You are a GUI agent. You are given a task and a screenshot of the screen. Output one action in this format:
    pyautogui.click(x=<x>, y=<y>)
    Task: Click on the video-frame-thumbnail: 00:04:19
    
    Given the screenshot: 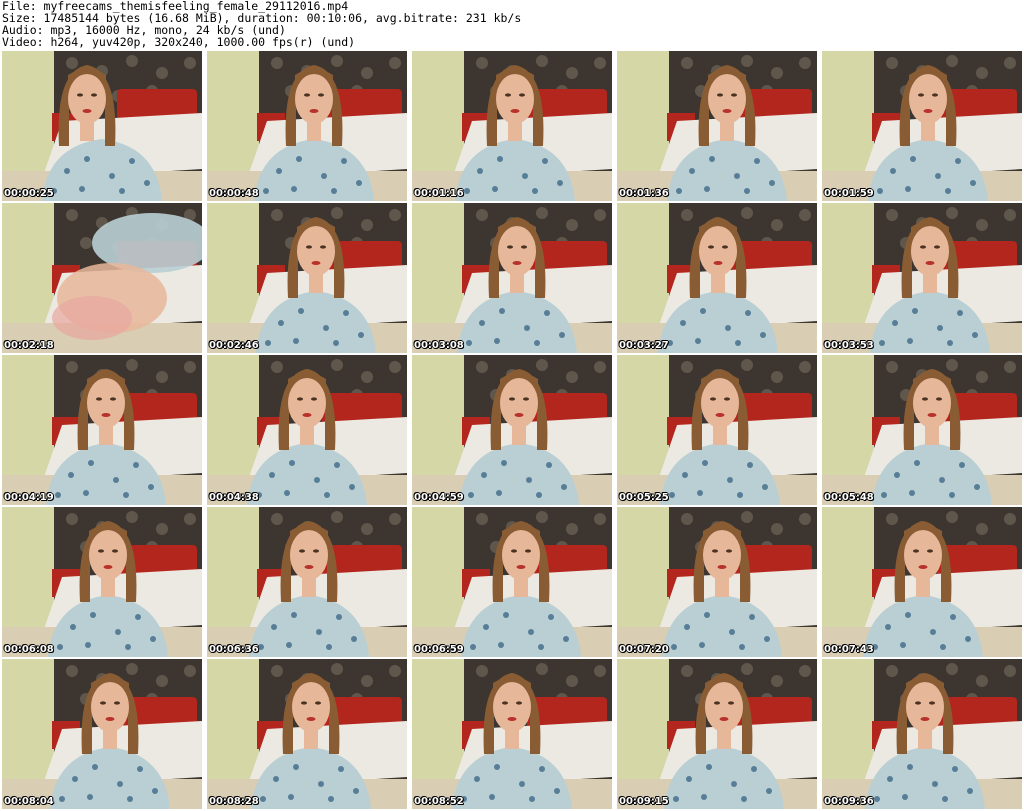 What is the action you would take?
    pyautogui.click(x=102, y=430)
    